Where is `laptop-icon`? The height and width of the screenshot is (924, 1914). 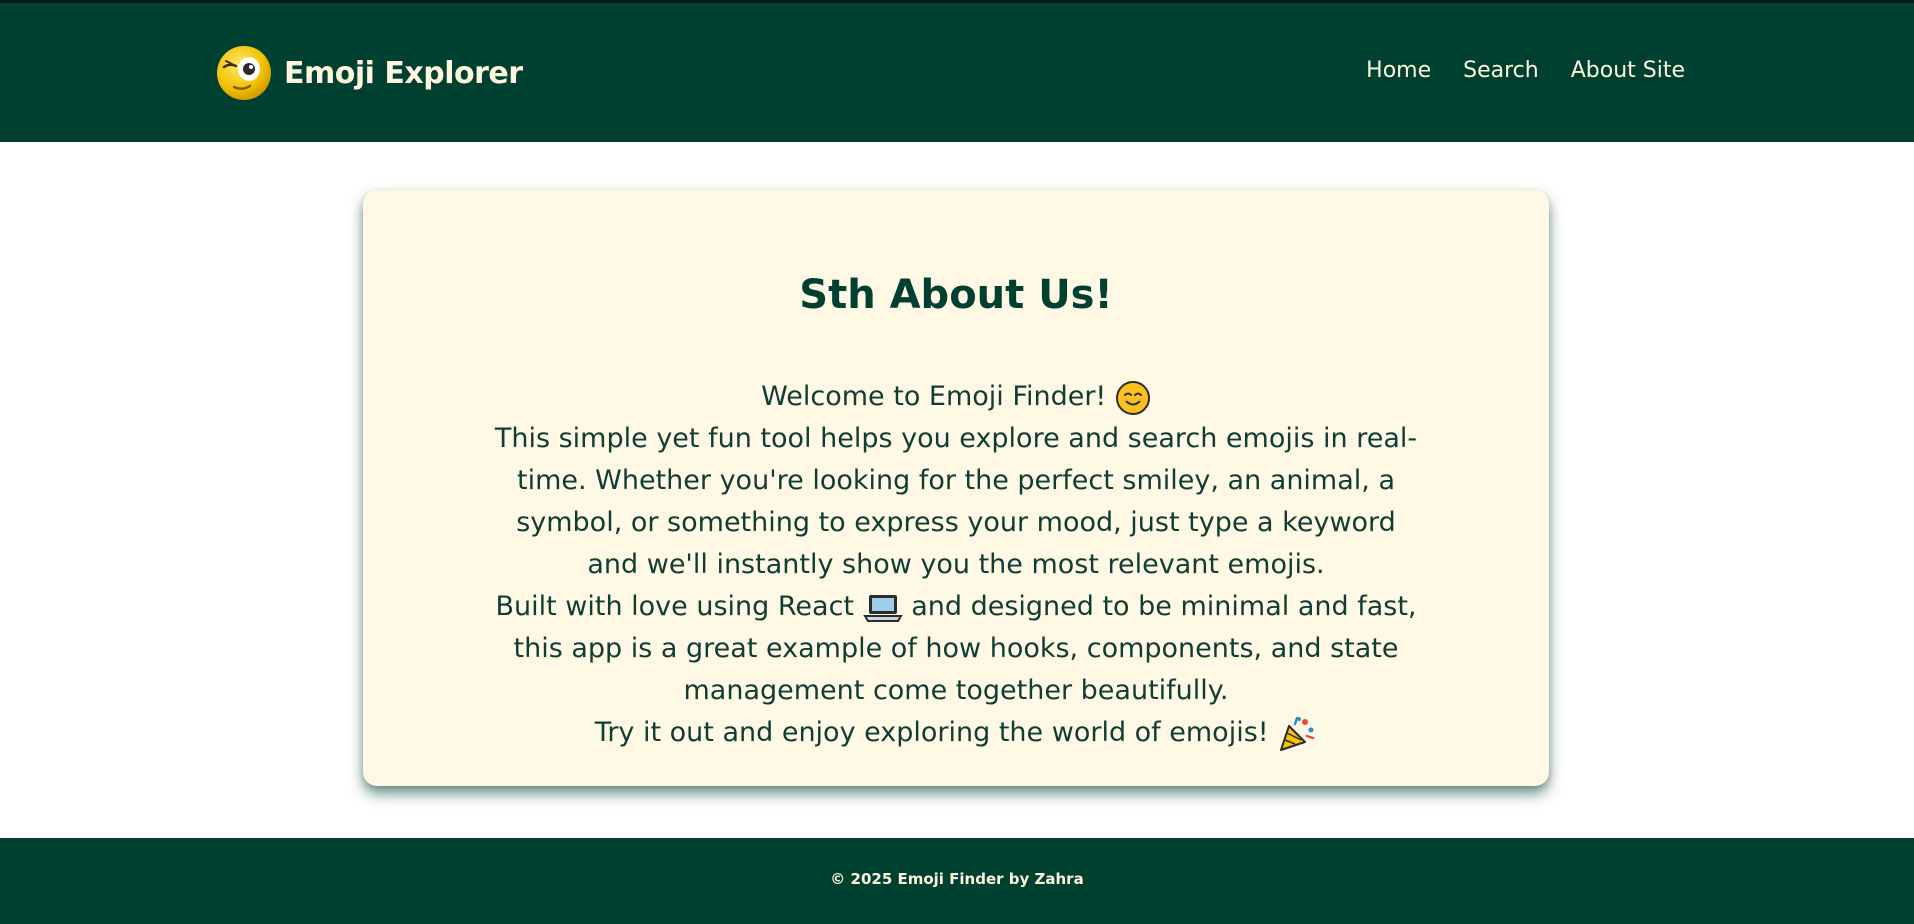 laptop-icon is located at coordinates (882, 608).